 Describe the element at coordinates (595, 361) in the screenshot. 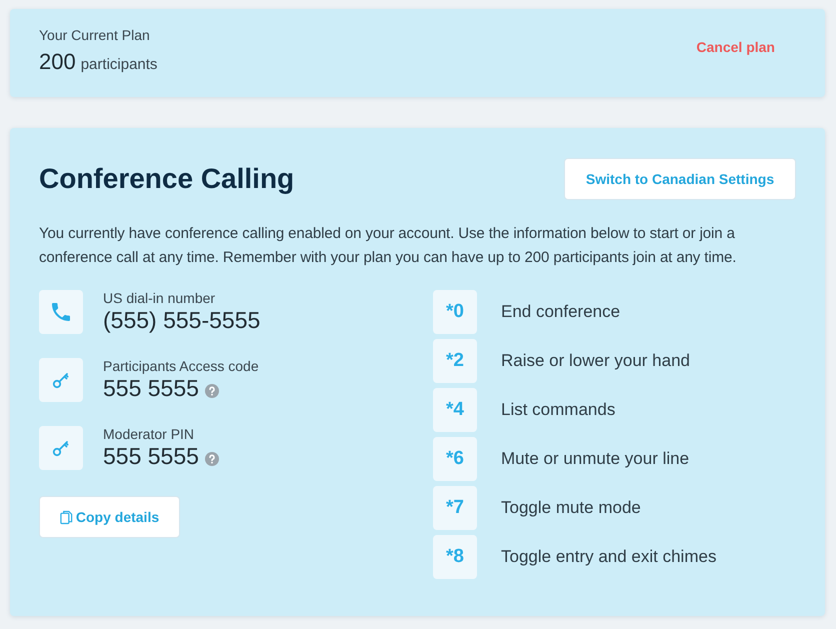

I see `command-action: Raise or lower your hand` at that location.